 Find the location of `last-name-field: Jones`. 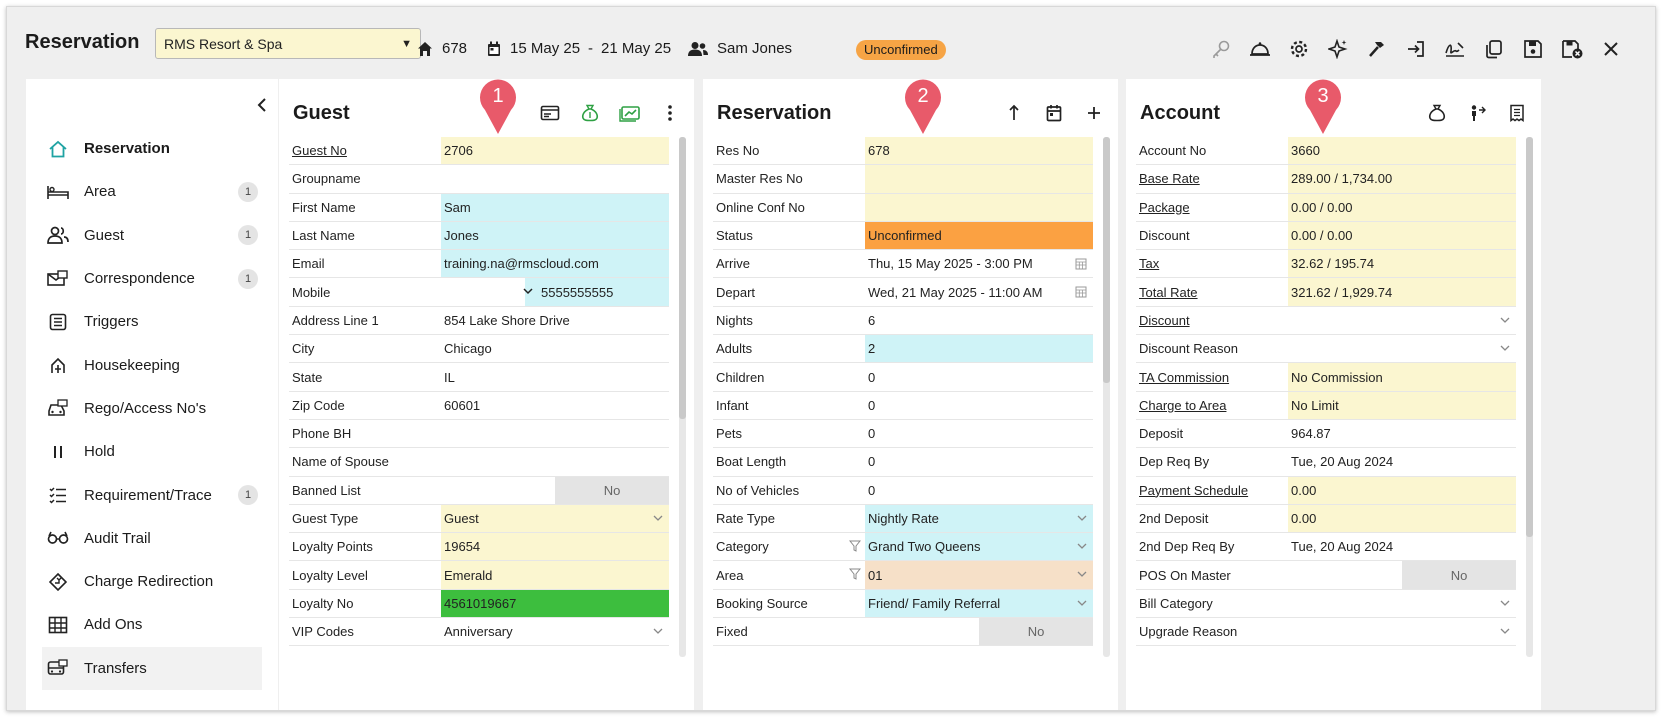

last-name-field: Jones is located at coordinates (555, 235).